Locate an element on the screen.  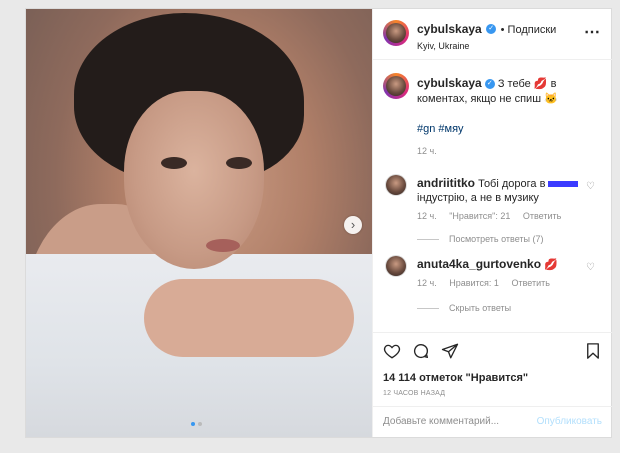
comment-likes: Нравится: 1 is located at coordinates (474, 283).